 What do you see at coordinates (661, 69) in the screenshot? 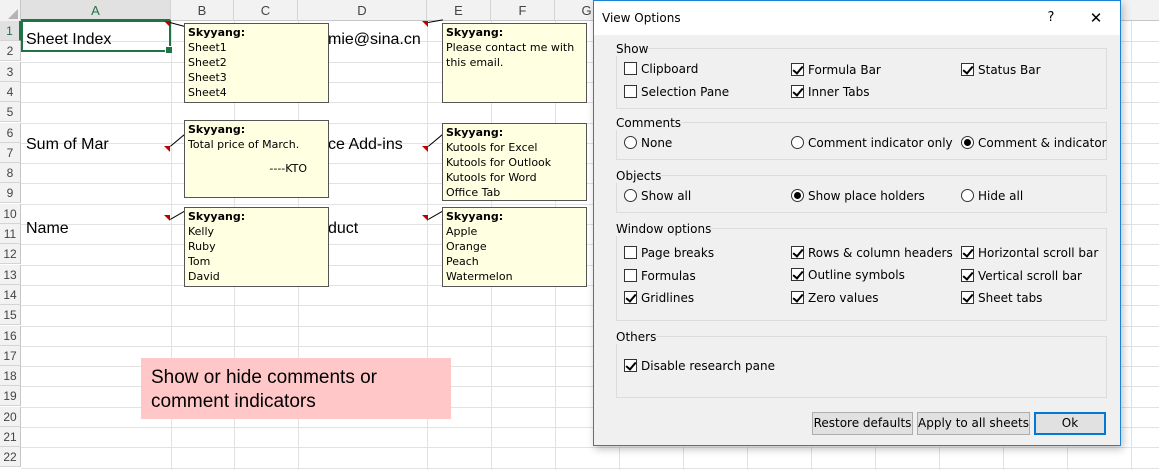
I see `clipboard-checkbox: Clipboard` at bounding box center [661, 69].